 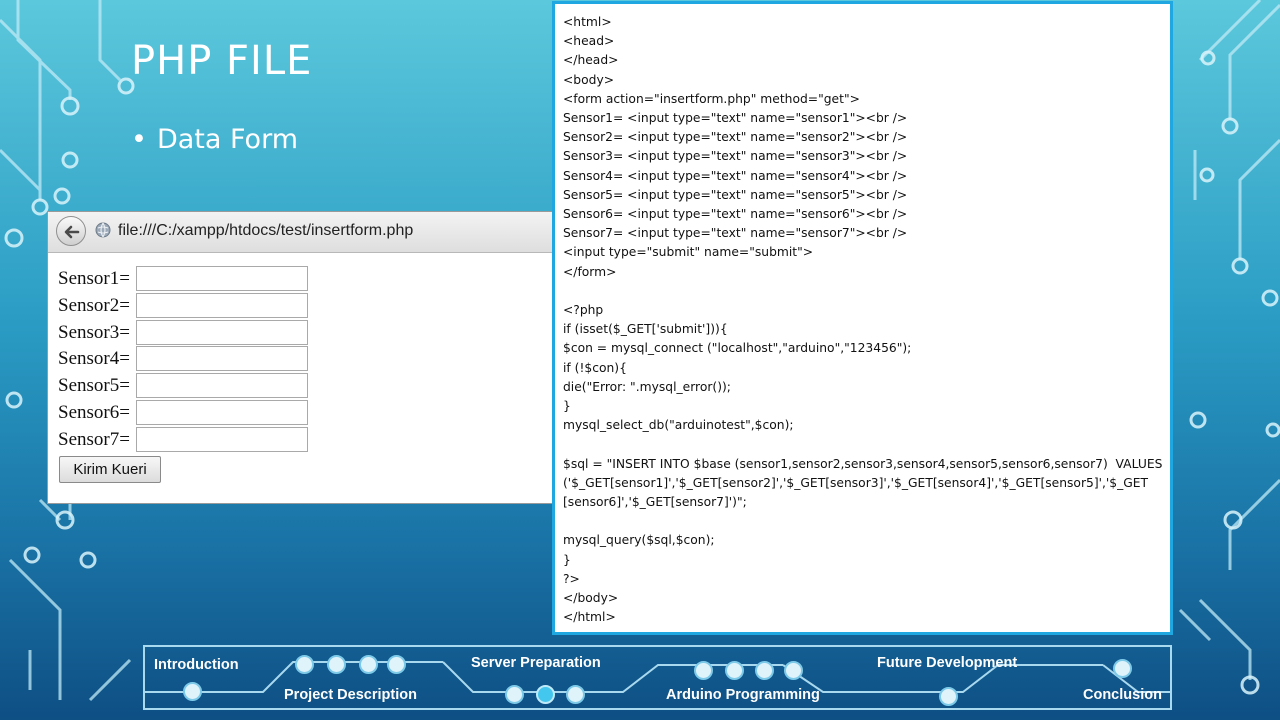 What do you see at coordinates (94, 412) in the screenshot?
I see `sensor6-label: Sensor6=` at bounding box center [94, 412].